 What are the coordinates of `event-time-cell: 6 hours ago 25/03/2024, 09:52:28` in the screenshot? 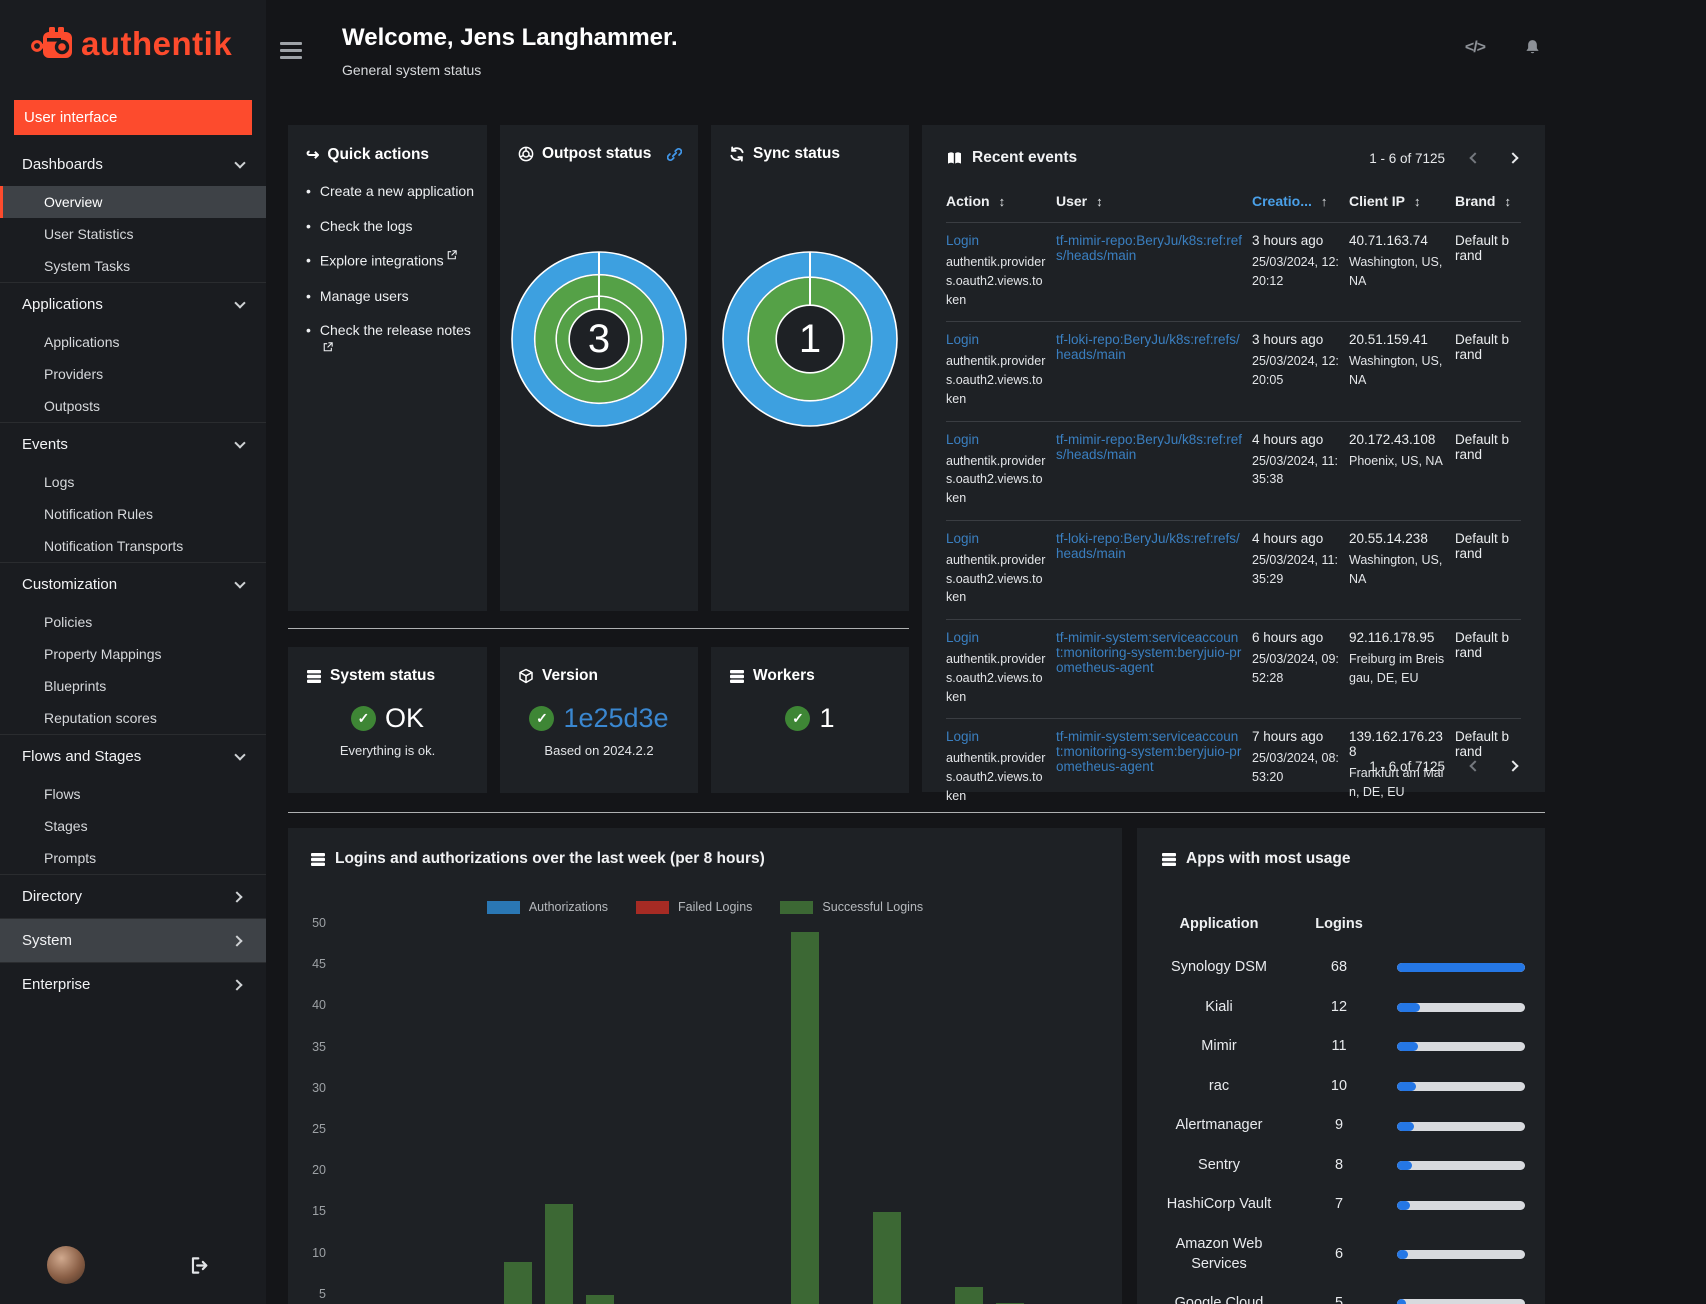 It's located at (1300, 669).